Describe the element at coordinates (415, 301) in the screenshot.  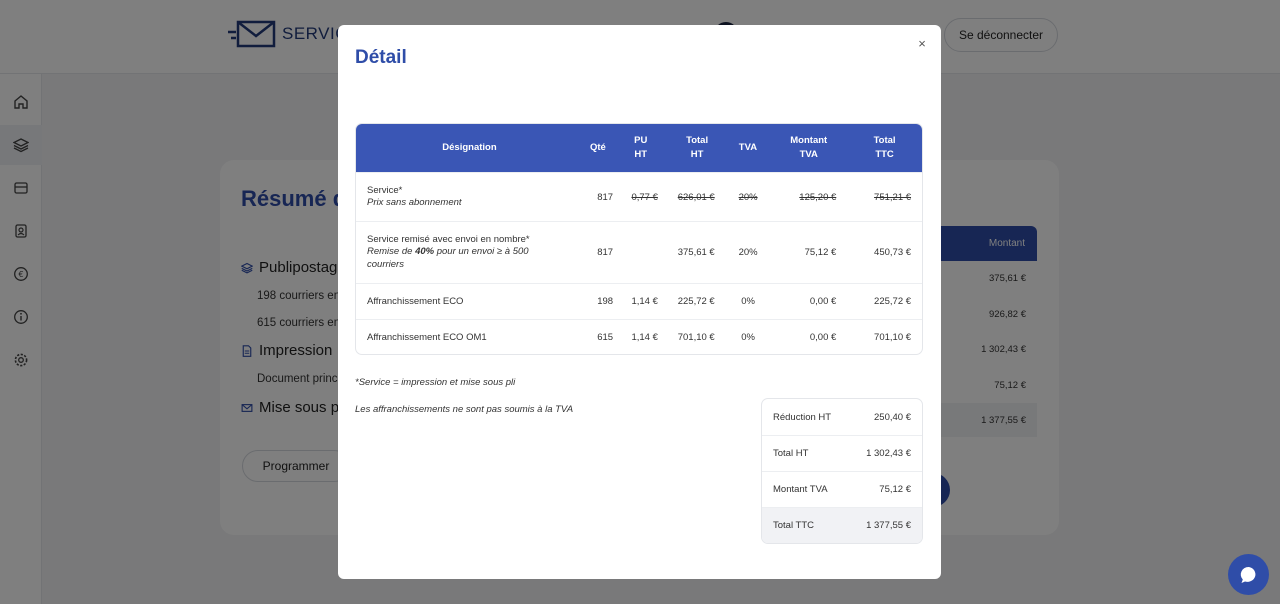
I see `designation-label: Affranchissement ECO` at that location.